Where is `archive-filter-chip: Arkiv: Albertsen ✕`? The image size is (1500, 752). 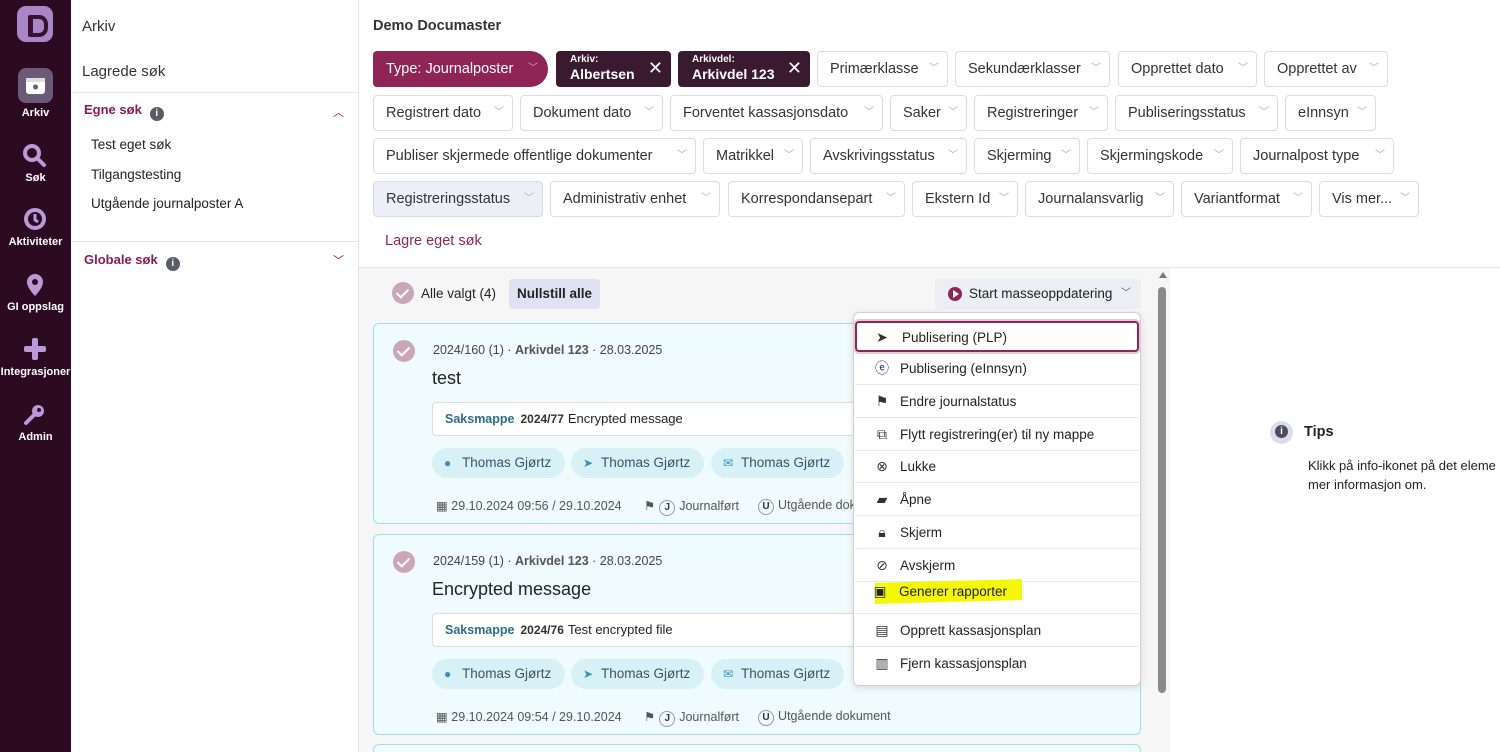 archive-filter-chip: Arkiv: Albertsen ✕ is located at coordinates (613, 69).